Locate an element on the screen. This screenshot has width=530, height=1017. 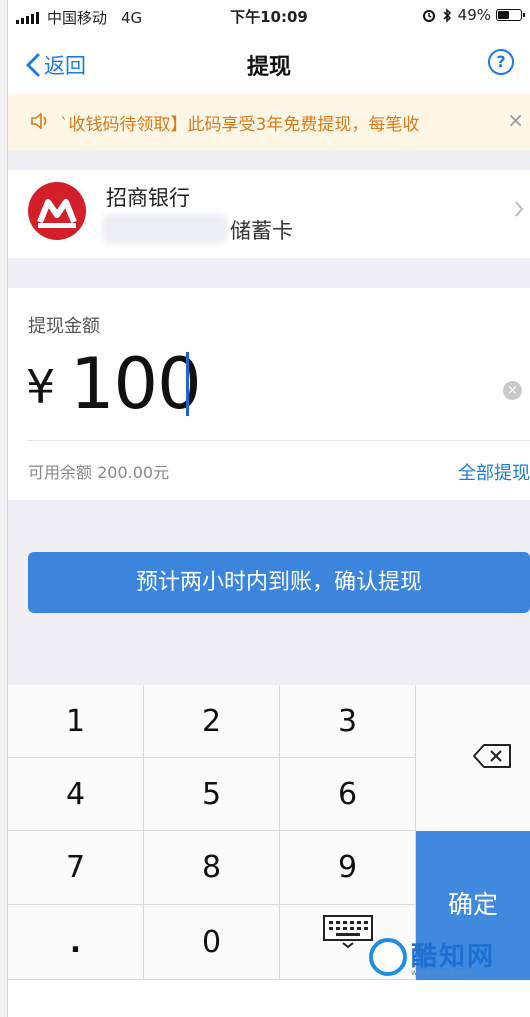
watermark-logo: 酷知网 www.kuzhi.com is located at coordinates (438, 959).